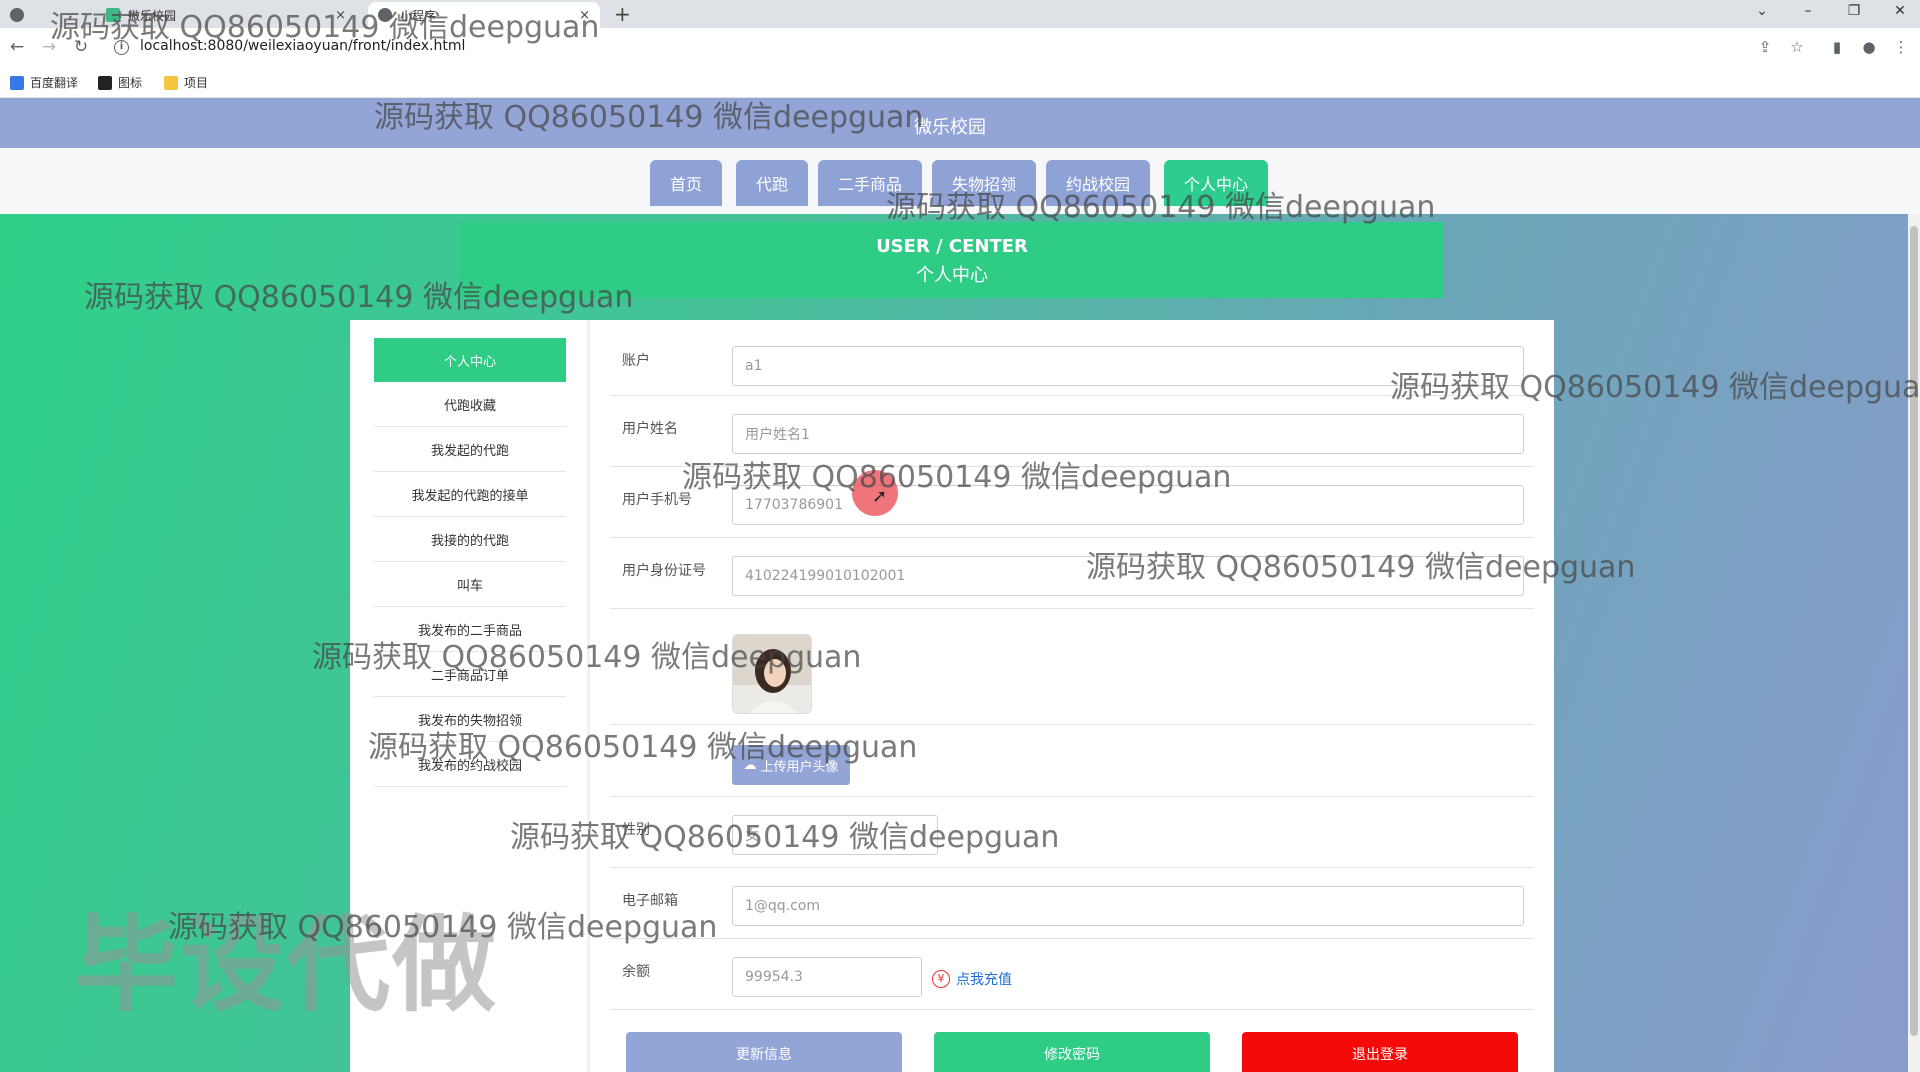 The image size is (1920, 1072). I want to click on translate-icon, so click(17, 82).